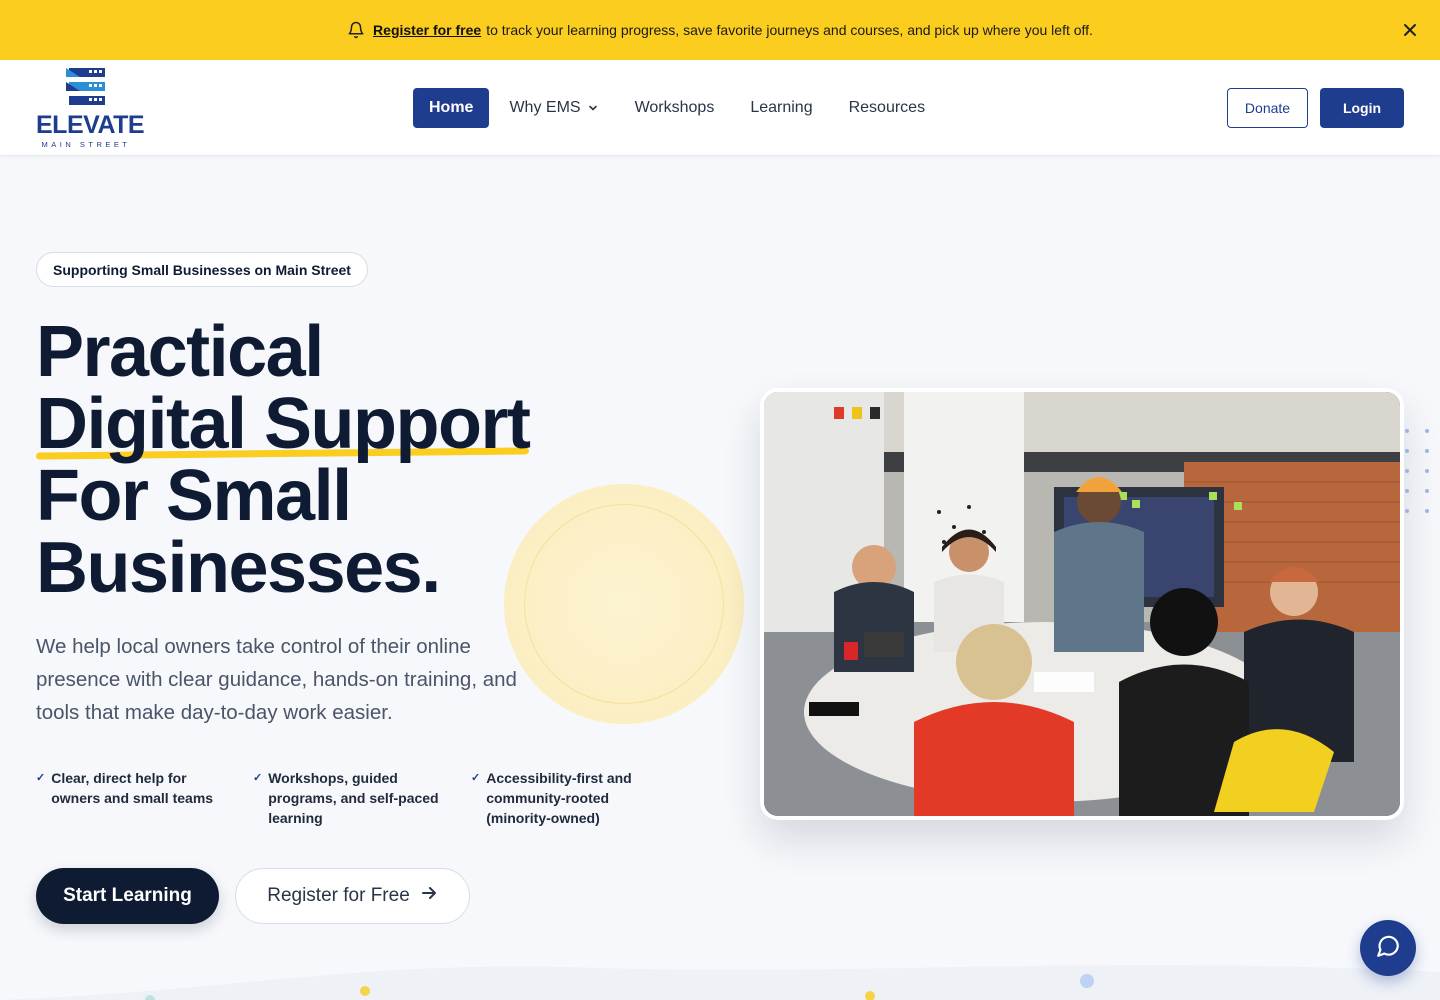  What do you see at coordinates (781, 108) in the screenshot?
I see `nav-learning: Learning` at bounding box center [781, 108].